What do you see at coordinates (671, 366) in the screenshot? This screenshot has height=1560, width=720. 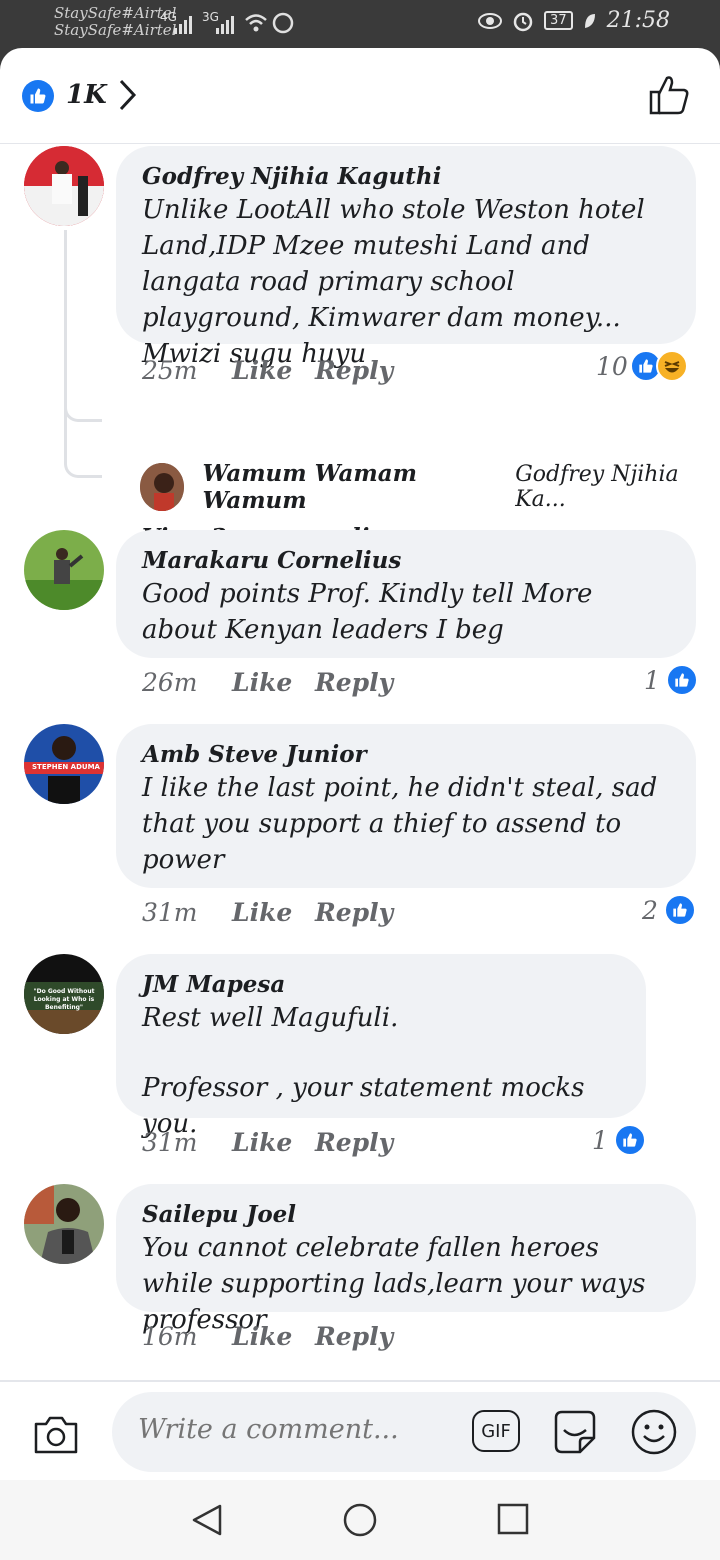 I see `haha-reaction-icon` at bounding box center [671, 366].